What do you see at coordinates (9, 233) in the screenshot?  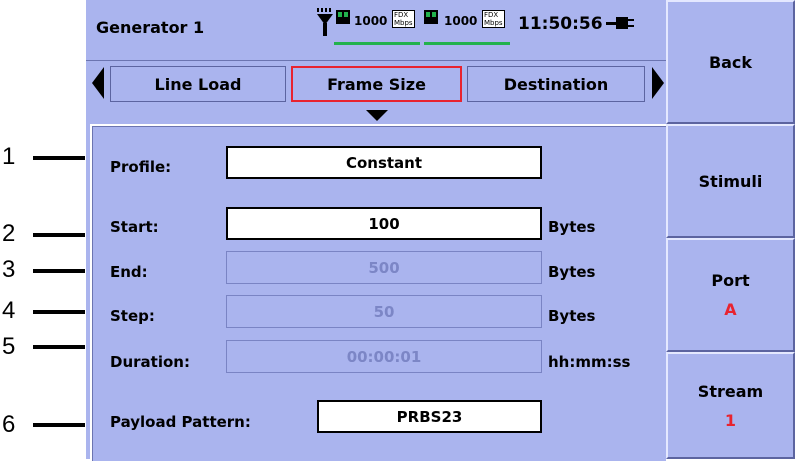 I see `callout-2: 2` at bounding box center [9, 233].